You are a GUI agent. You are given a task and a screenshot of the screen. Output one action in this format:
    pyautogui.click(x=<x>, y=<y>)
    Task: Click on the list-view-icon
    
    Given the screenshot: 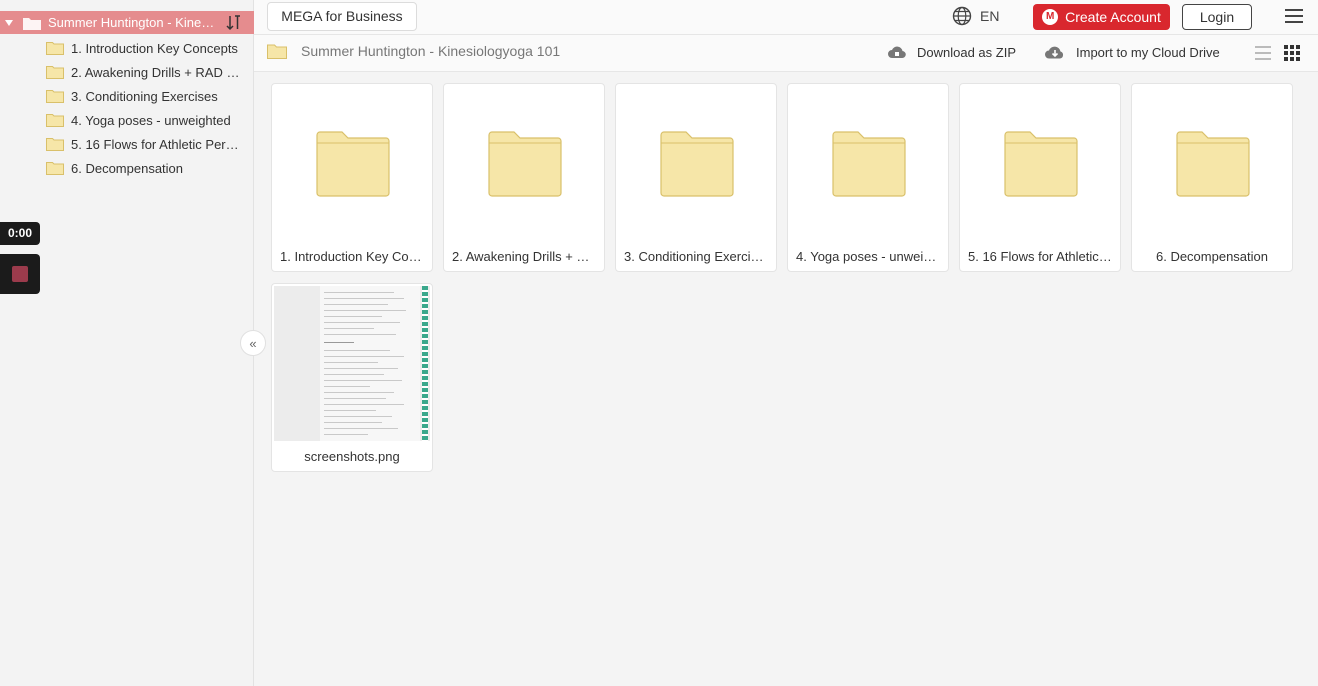 What is the action you would take?
    pyautogui.click(x=1263, y=53)
    